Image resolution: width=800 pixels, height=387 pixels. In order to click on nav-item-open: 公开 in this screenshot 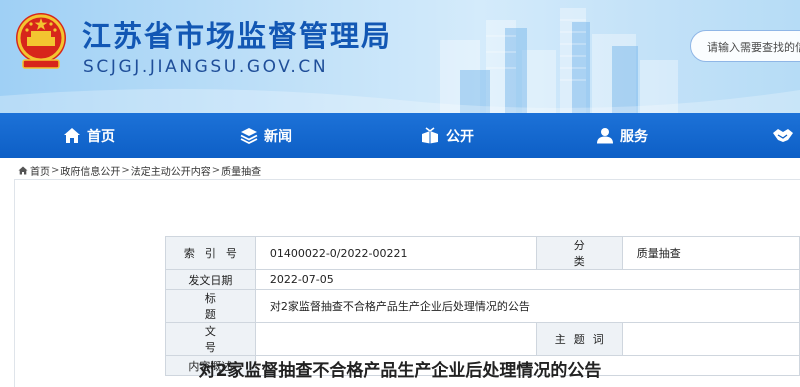, I will do `click(447, 135)`.